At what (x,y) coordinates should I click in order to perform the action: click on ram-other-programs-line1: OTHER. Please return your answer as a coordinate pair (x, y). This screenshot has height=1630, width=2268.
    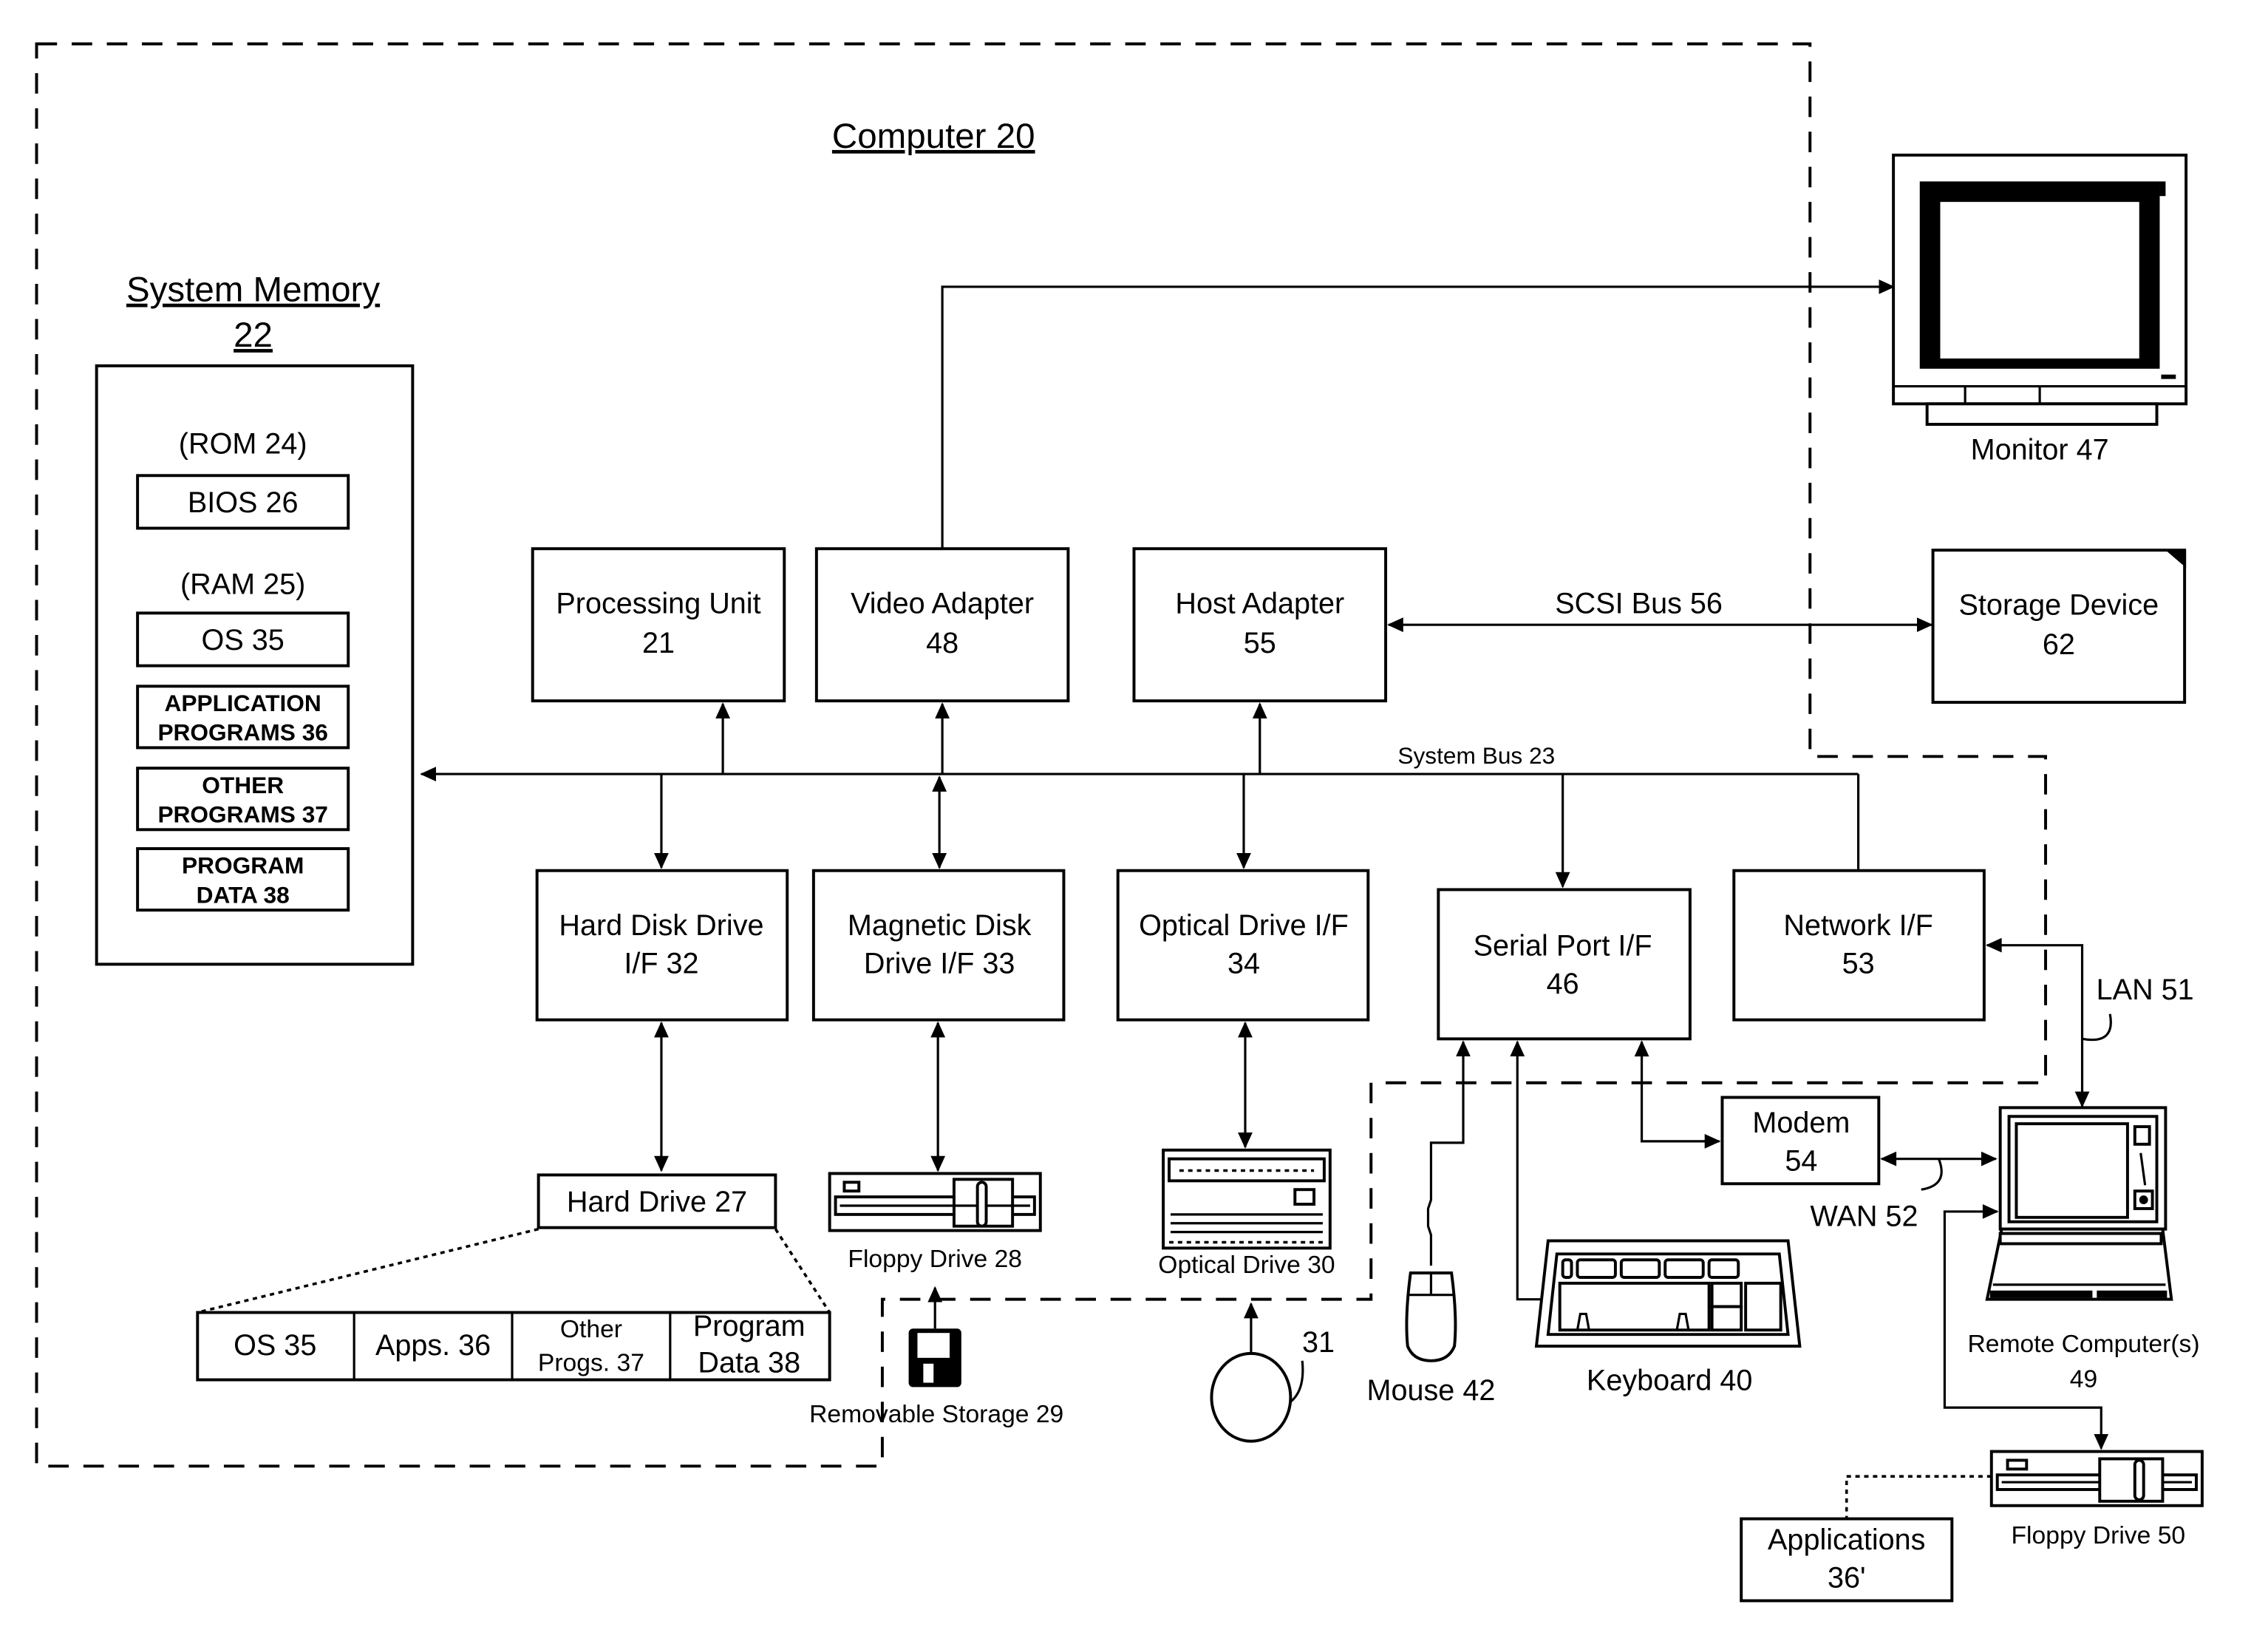
    Looking at the image, I should click on (243, 785).